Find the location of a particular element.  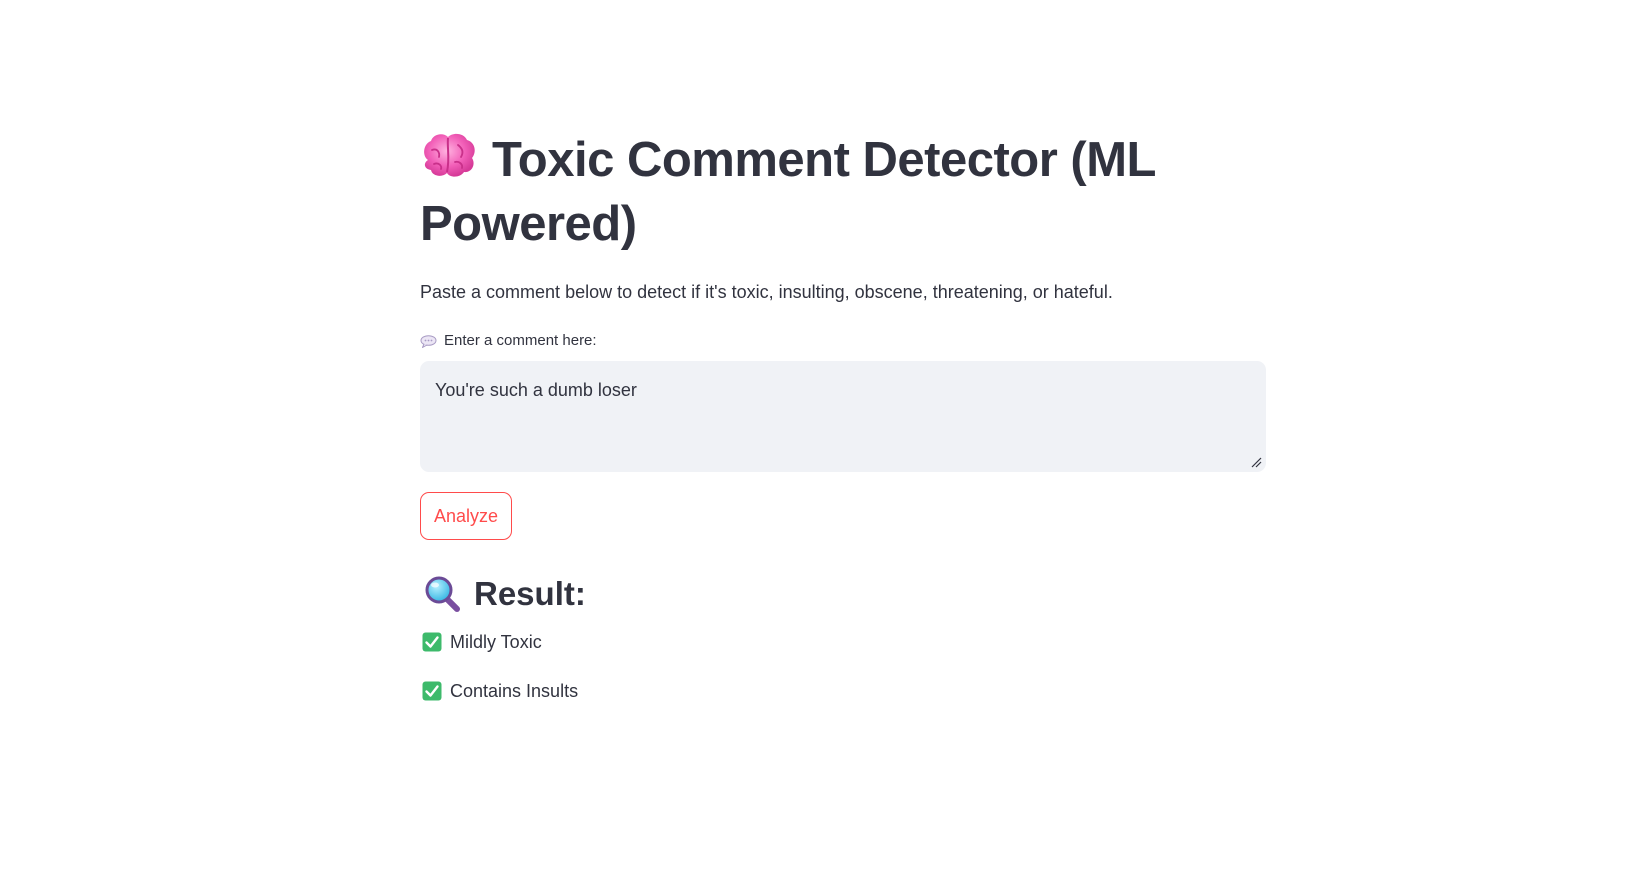

page-title: Toxic Comment Detector (ML Powered) is located at coordinates (843, 192).